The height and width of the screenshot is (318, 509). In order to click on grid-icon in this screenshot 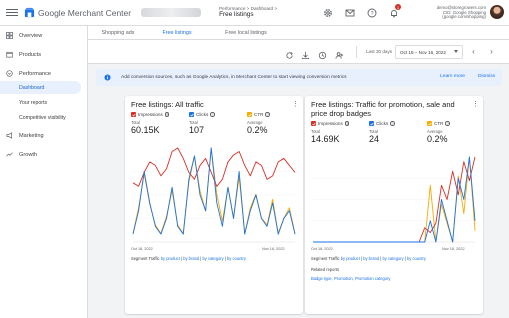, I will do `click(9, 35)`.